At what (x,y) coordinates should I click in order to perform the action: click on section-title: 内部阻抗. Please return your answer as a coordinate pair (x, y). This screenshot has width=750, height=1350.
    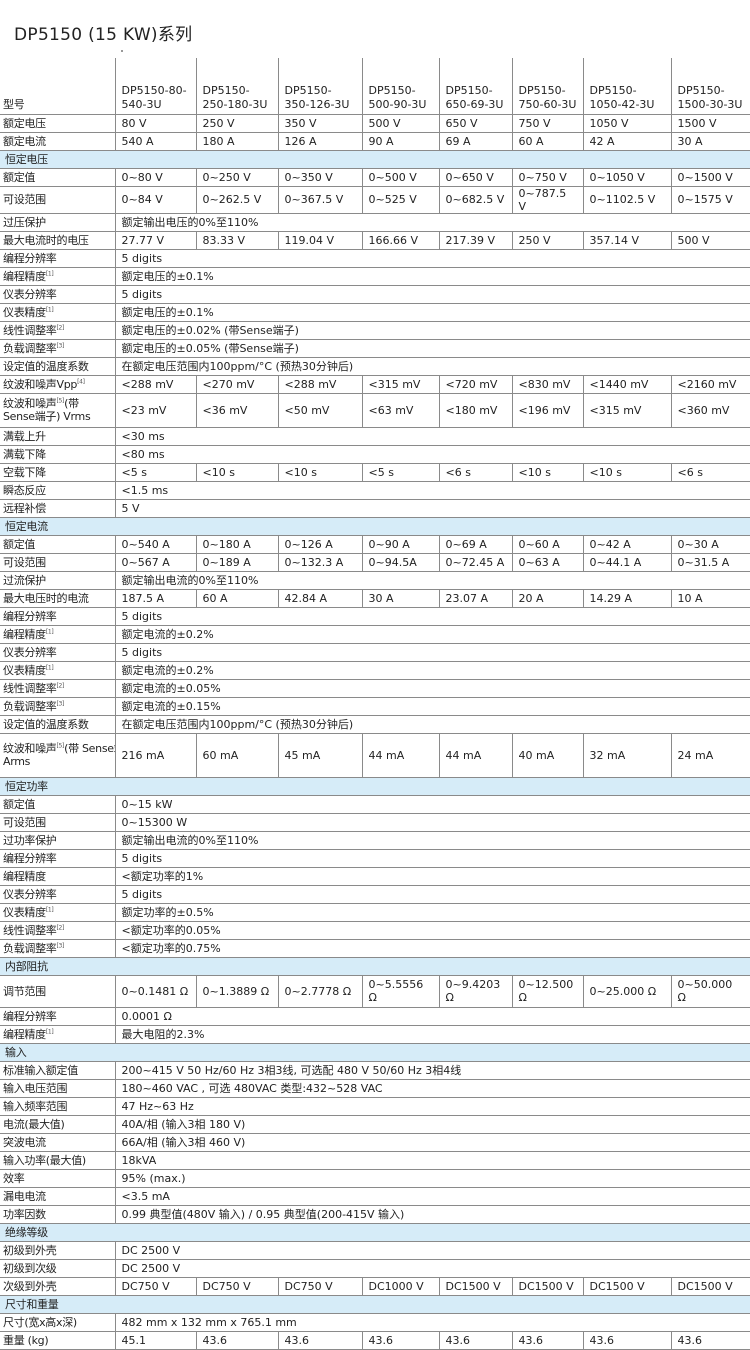
    Looking at the image, I should click on (375, 966).